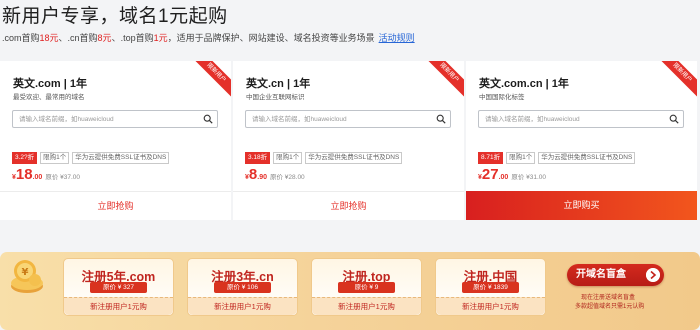  I want to click on subtitle-price-top: 1元, so click(160, 38).